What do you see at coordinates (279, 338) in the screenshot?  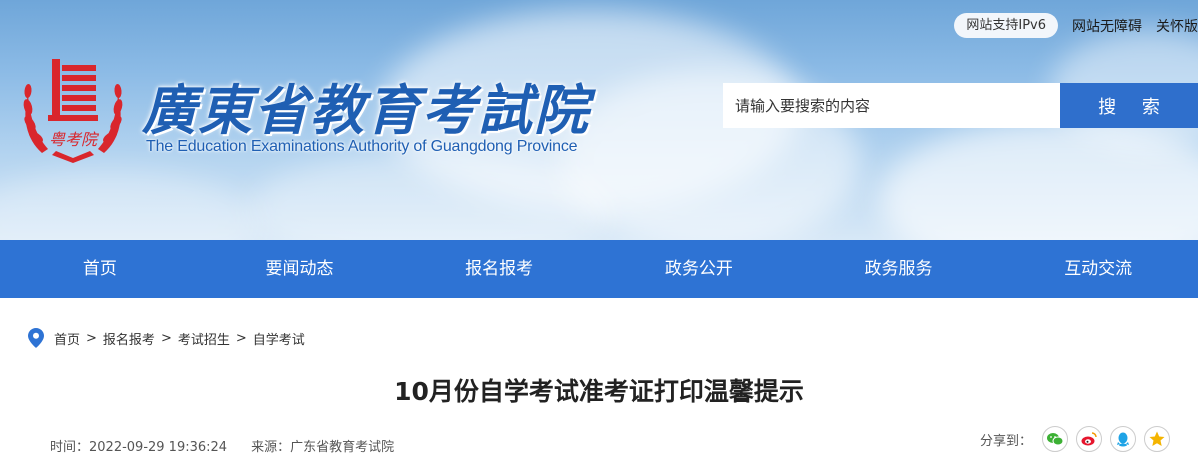 I see `breadcrumb-self-study-exam: 自学考试` at bounding box center [279, 338].